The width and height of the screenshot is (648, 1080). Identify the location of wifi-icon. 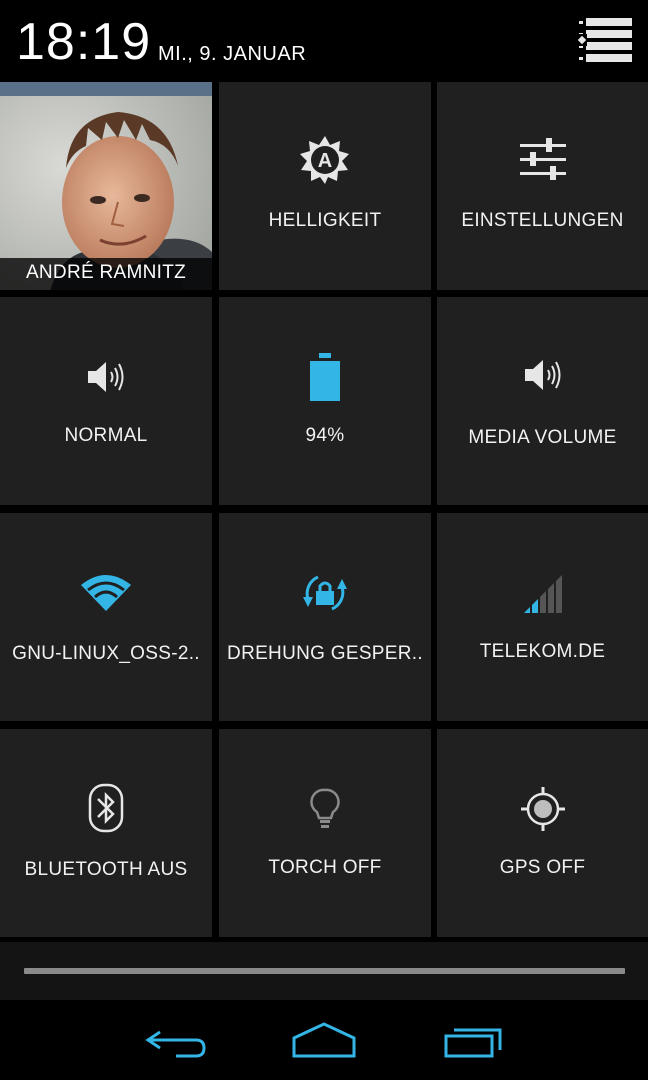
(106, 593).